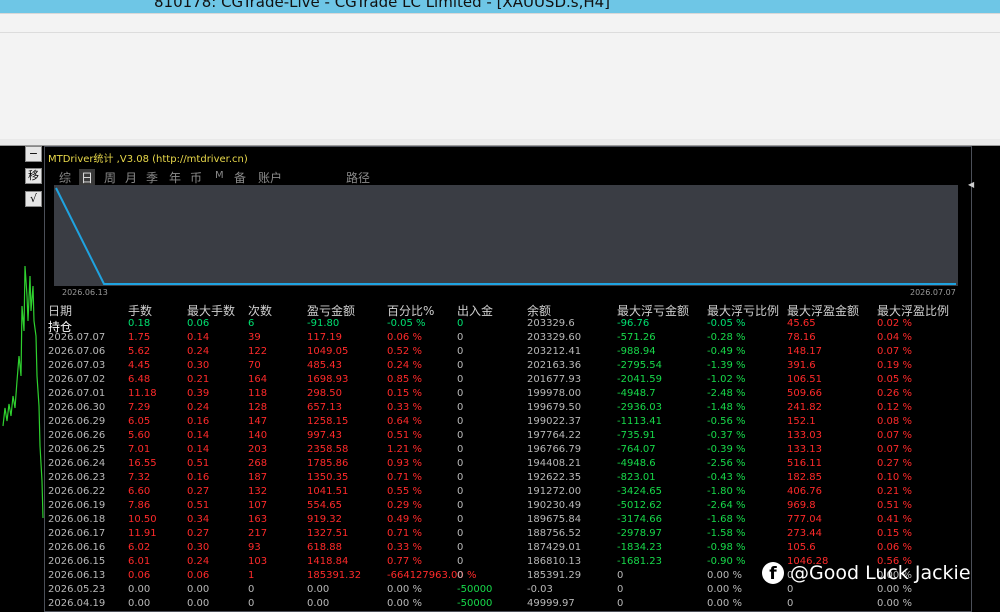 The width and height of the screenshot is (1000, 612). What do you see at coordinates (270, 177) in the screenshot?
I see `tab-account: 账户` at bounding box center [270, 177].